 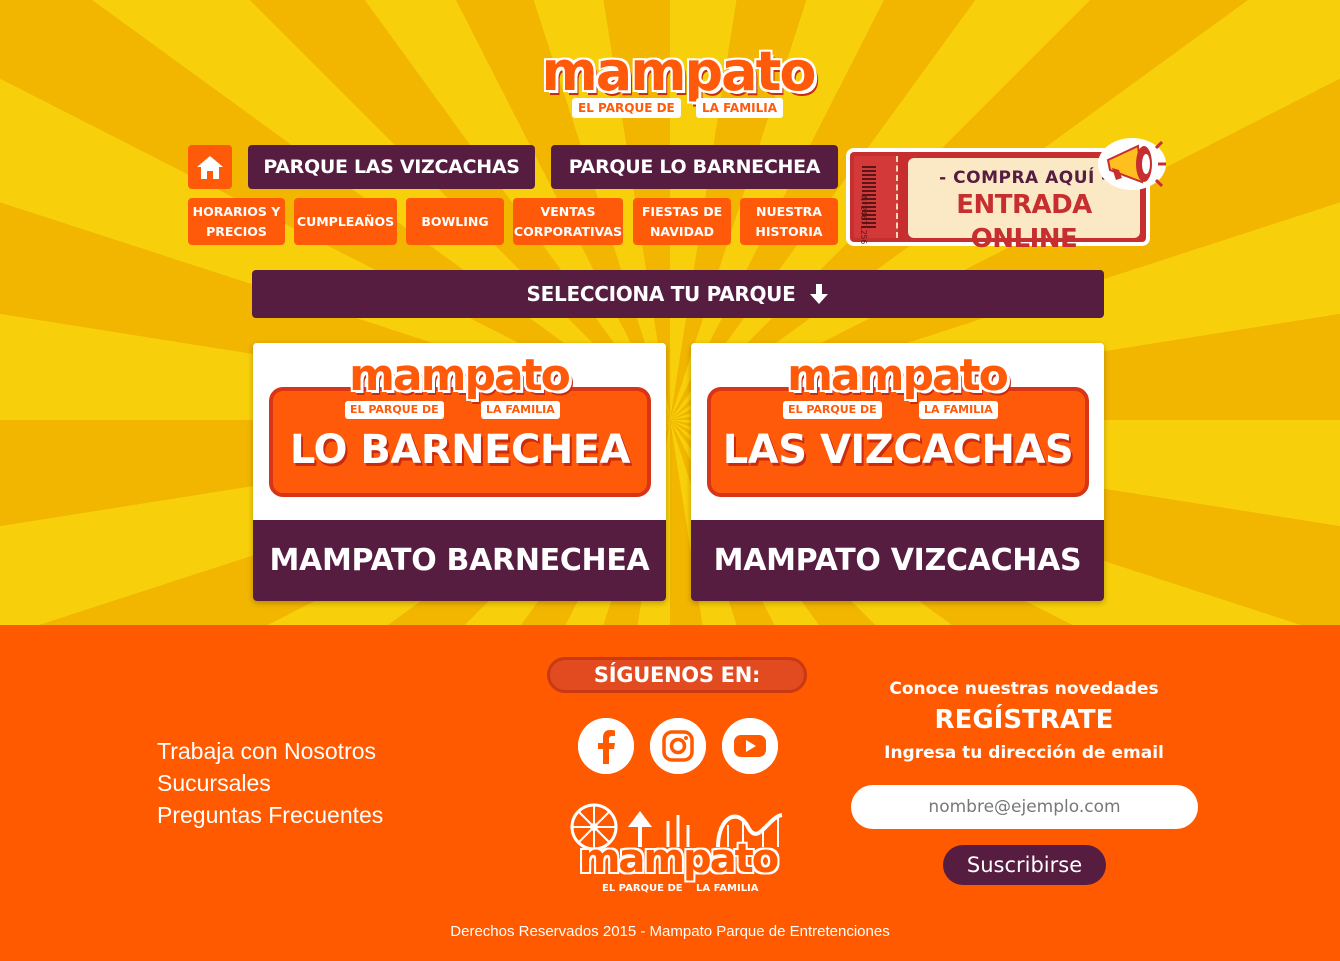 What do you see at coordinates (568, 231) in the screenshot?
I see `nav-label-line2: CORPORATIVAS` at bounding box center [568, 231].